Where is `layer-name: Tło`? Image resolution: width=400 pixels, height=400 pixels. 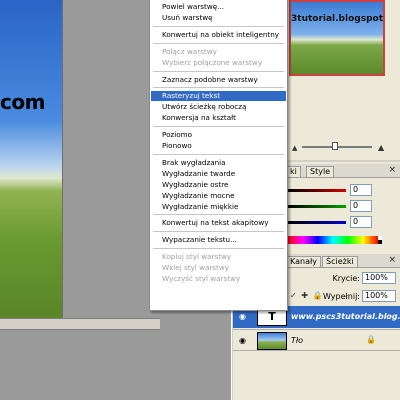
layer-name: Tło is located at coordinates (297, 340).